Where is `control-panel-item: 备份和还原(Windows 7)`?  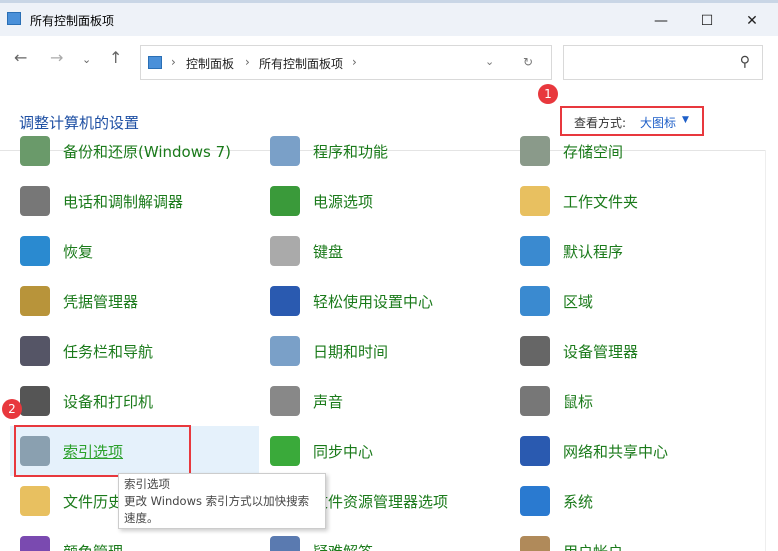 control-panel-item: 备份和还原(Windows 7) is located at coordinates (122, 151).